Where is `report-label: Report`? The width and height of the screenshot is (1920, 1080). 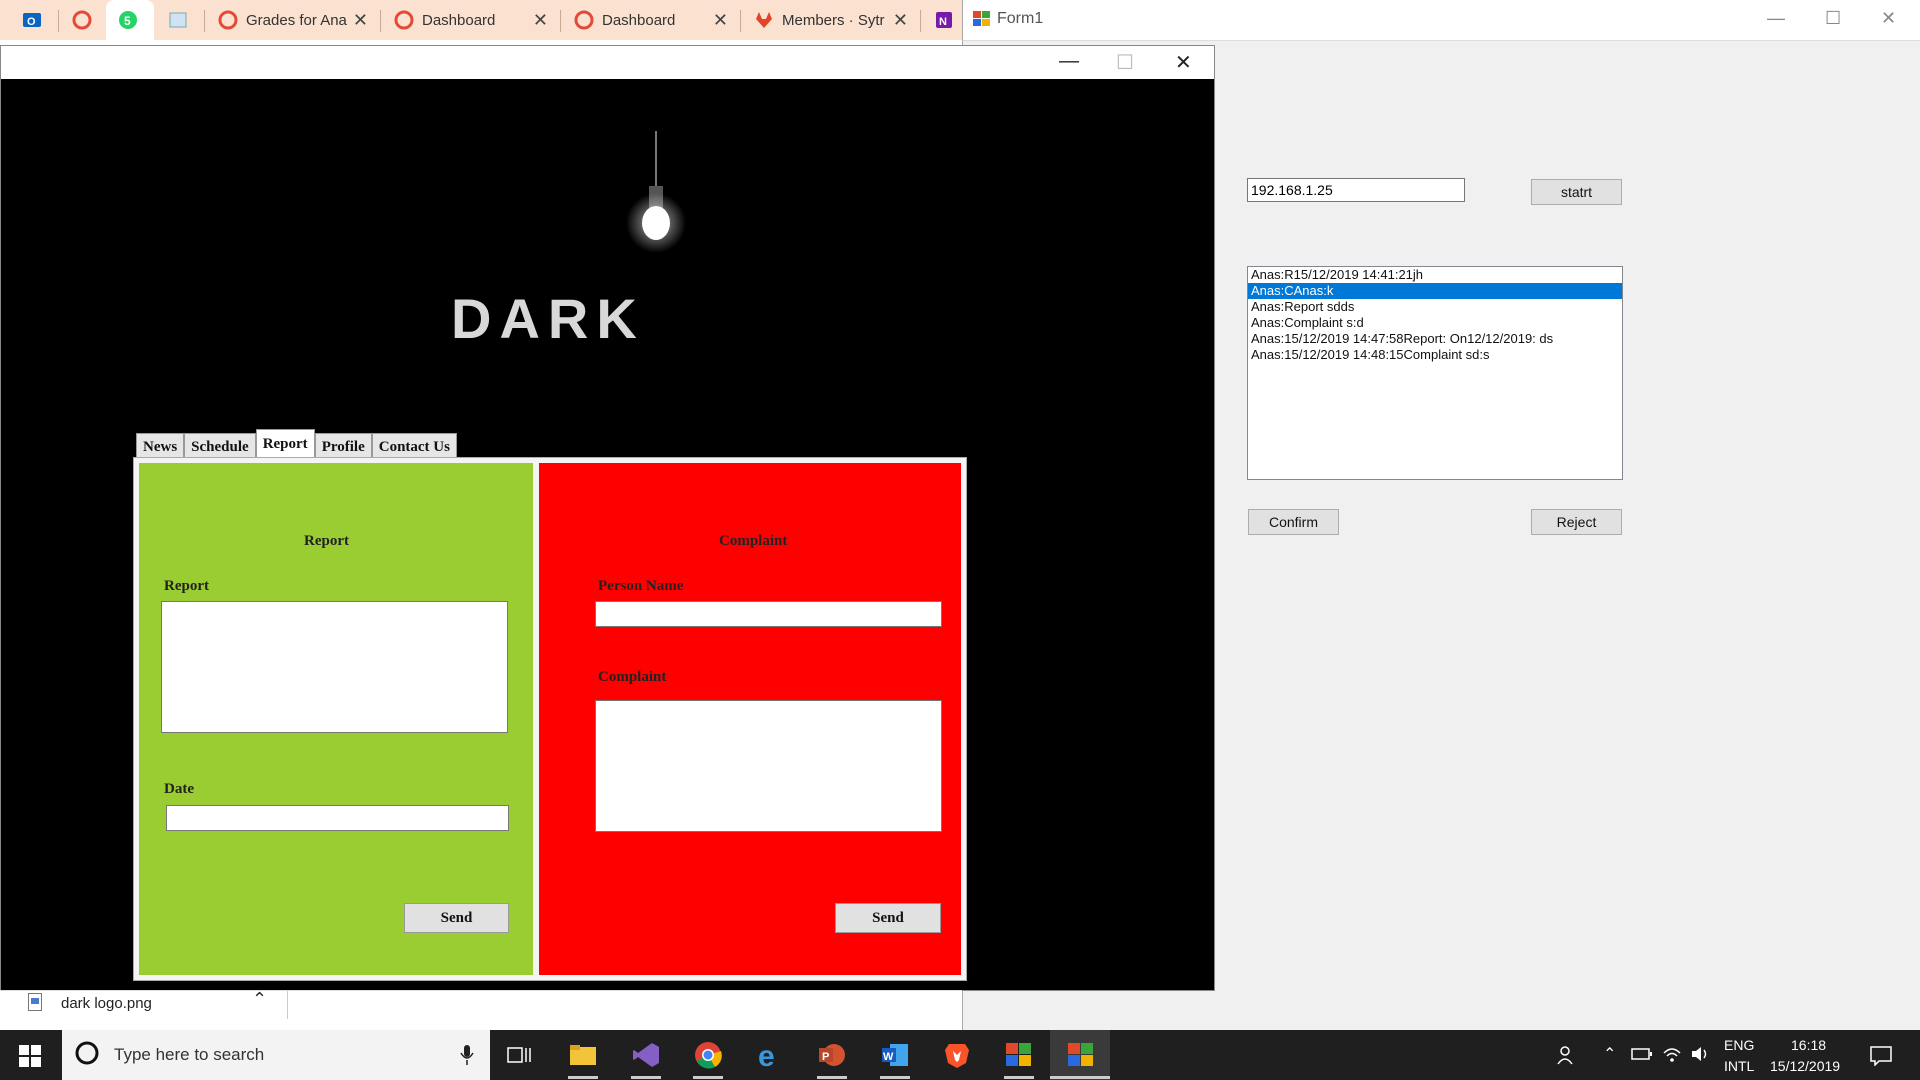
report-label: Report is located at coordinates (186, 586).